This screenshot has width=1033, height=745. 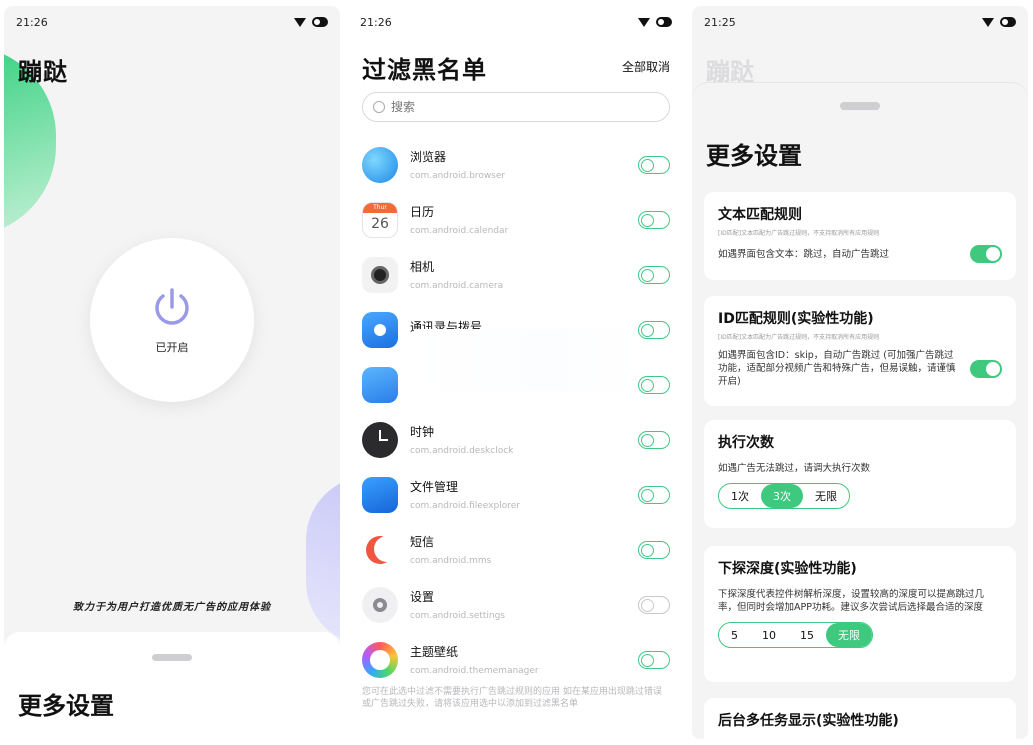 I want to click on depth-option-unlimited: 无限, so click(x=849, y=635).